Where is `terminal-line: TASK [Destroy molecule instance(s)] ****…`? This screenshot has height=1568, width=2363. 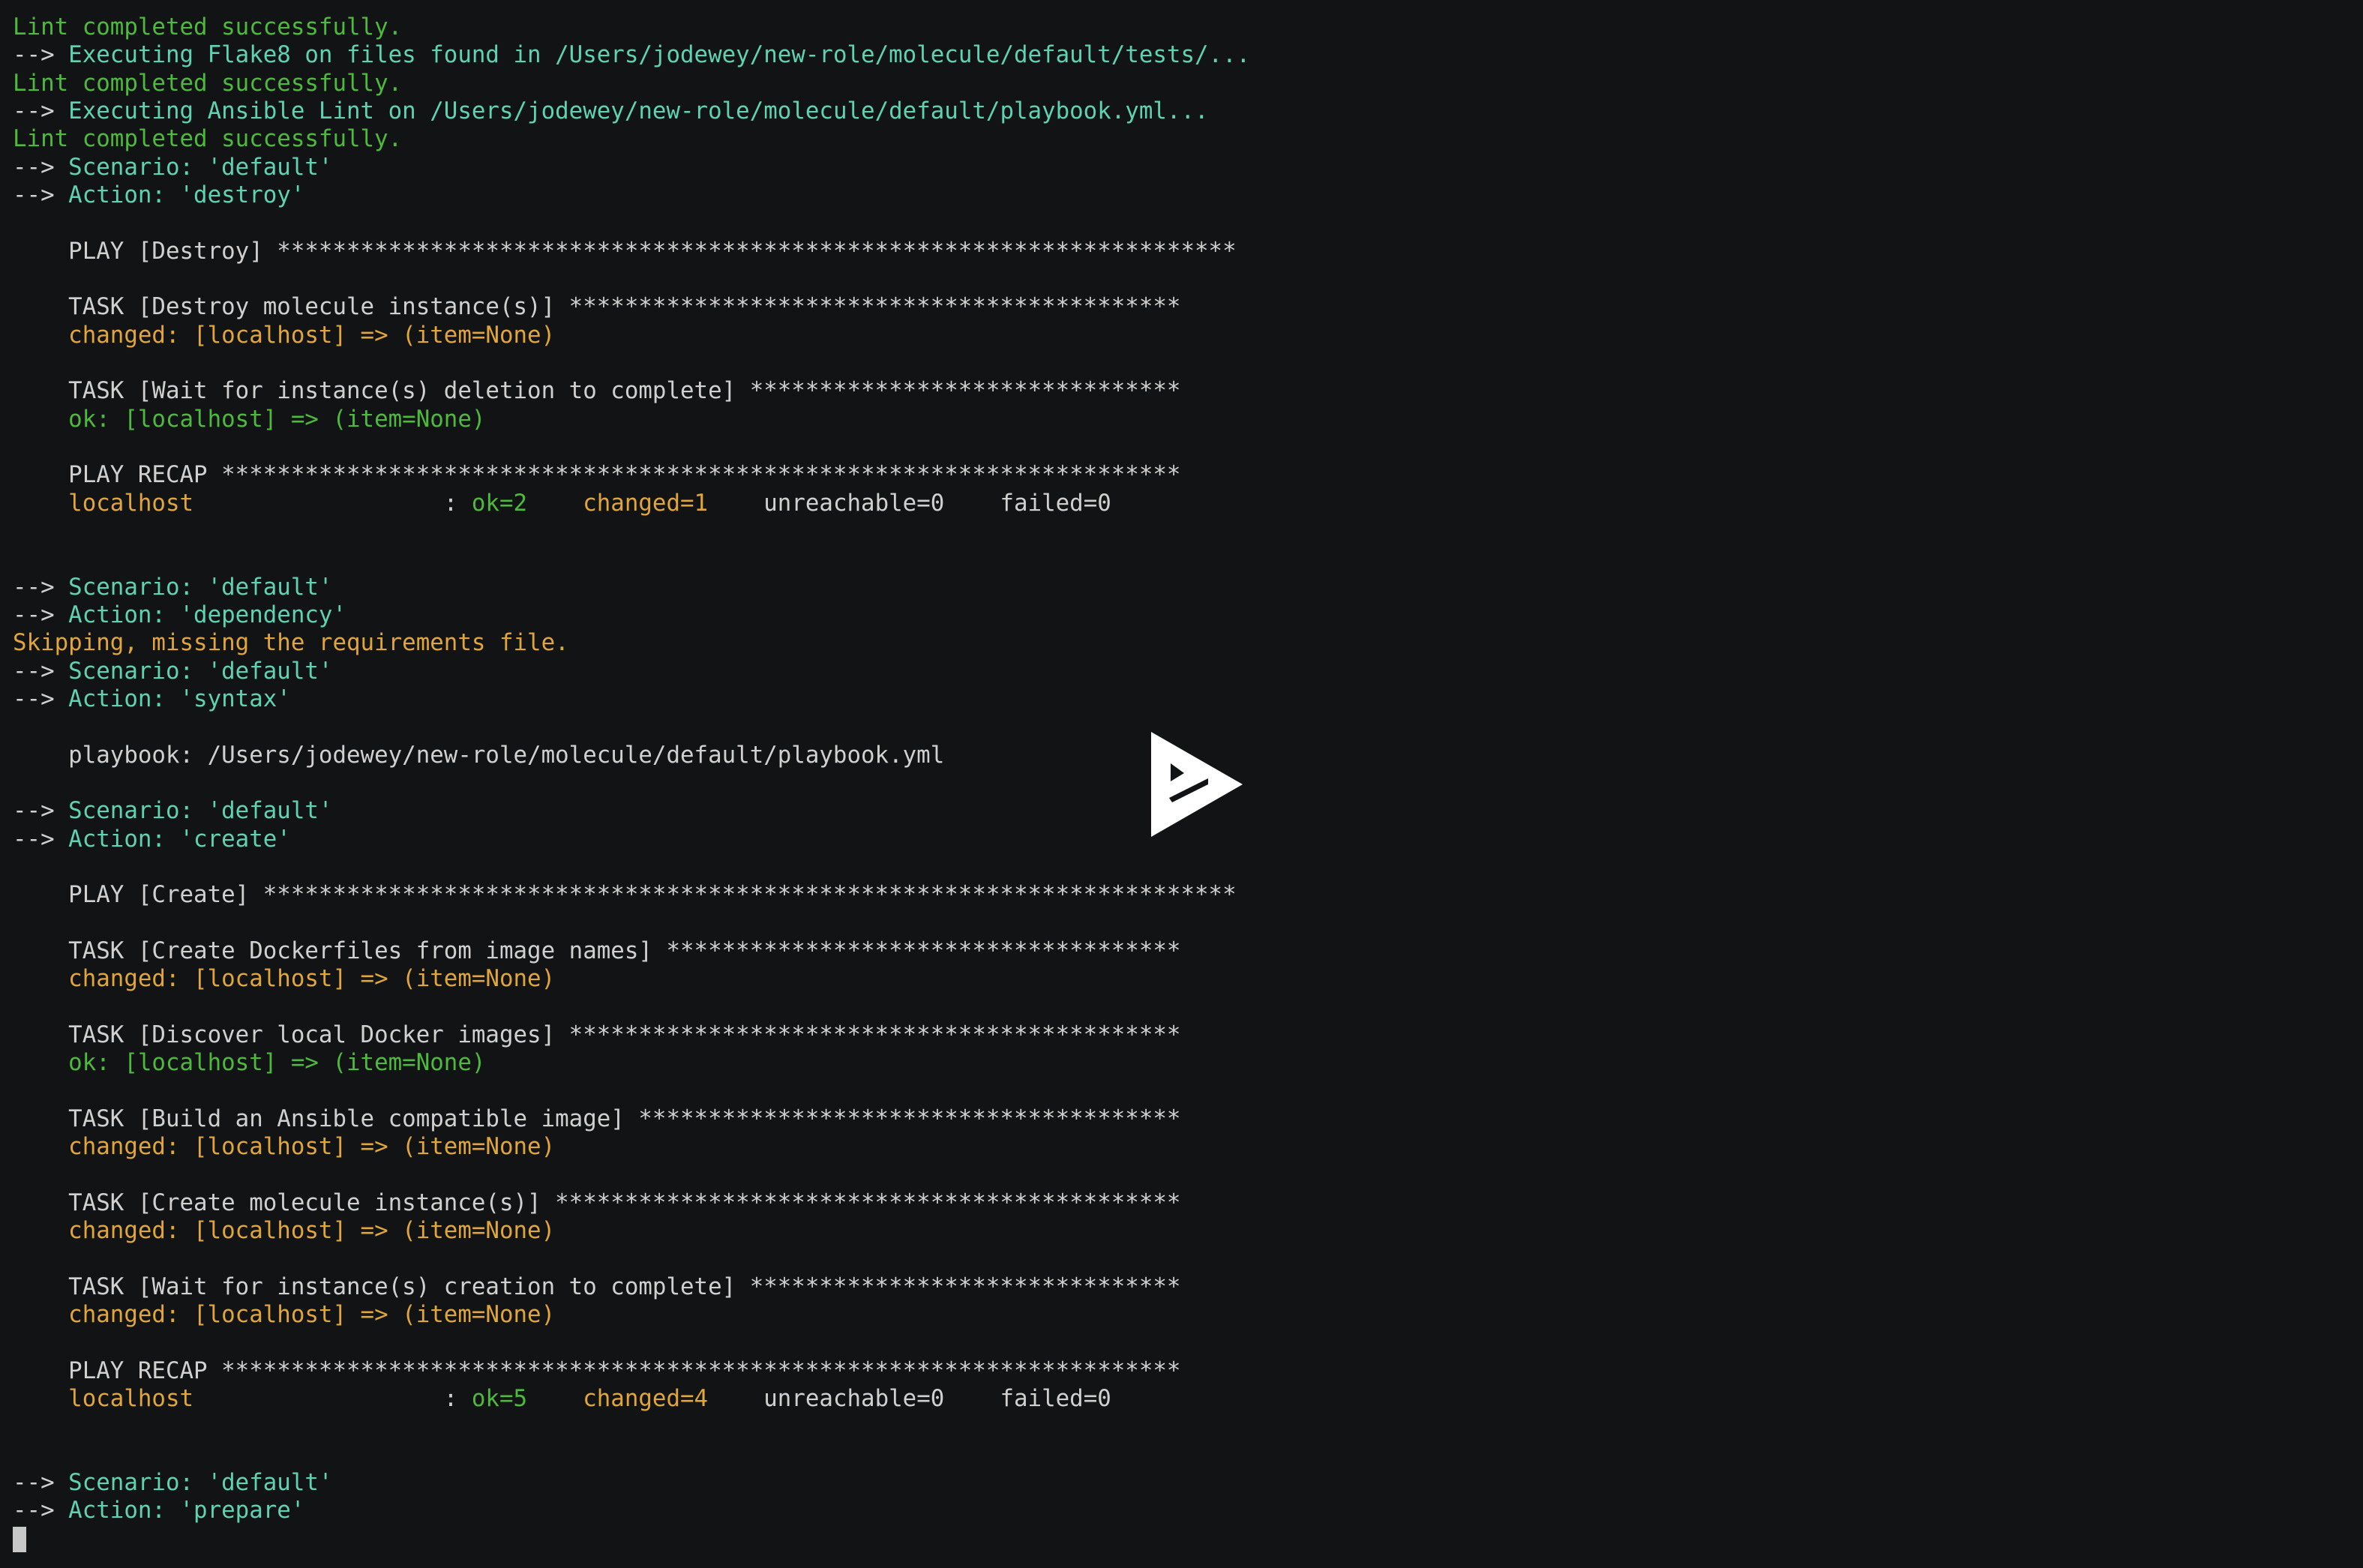
terminal-line: TASK [Destroy molecule instance(s)] ****… is located at coordinates (1188, 307).